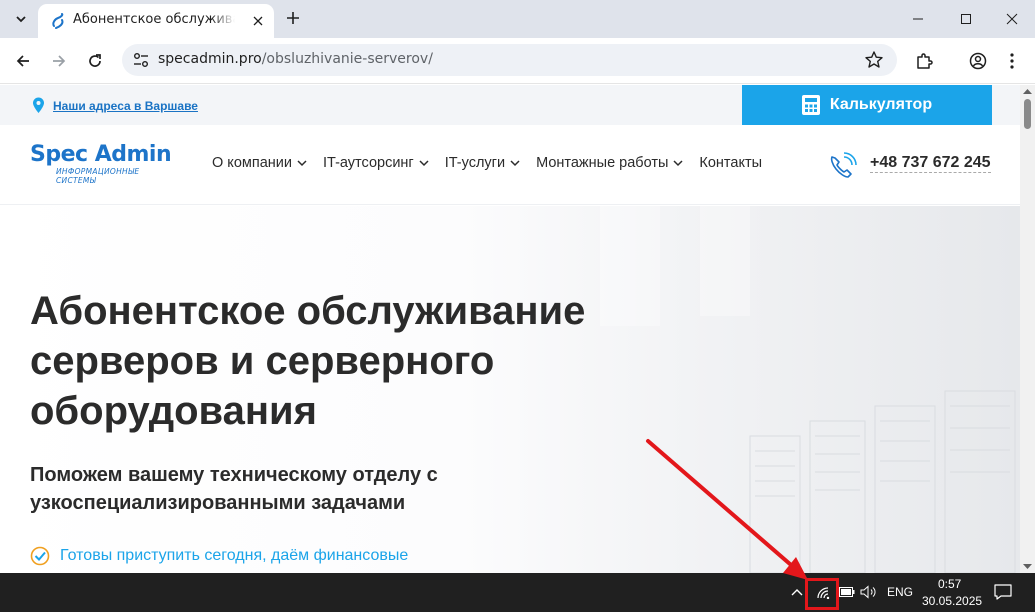 The image size is (1035, 612). I want to click on back-button, so click(23, 61).